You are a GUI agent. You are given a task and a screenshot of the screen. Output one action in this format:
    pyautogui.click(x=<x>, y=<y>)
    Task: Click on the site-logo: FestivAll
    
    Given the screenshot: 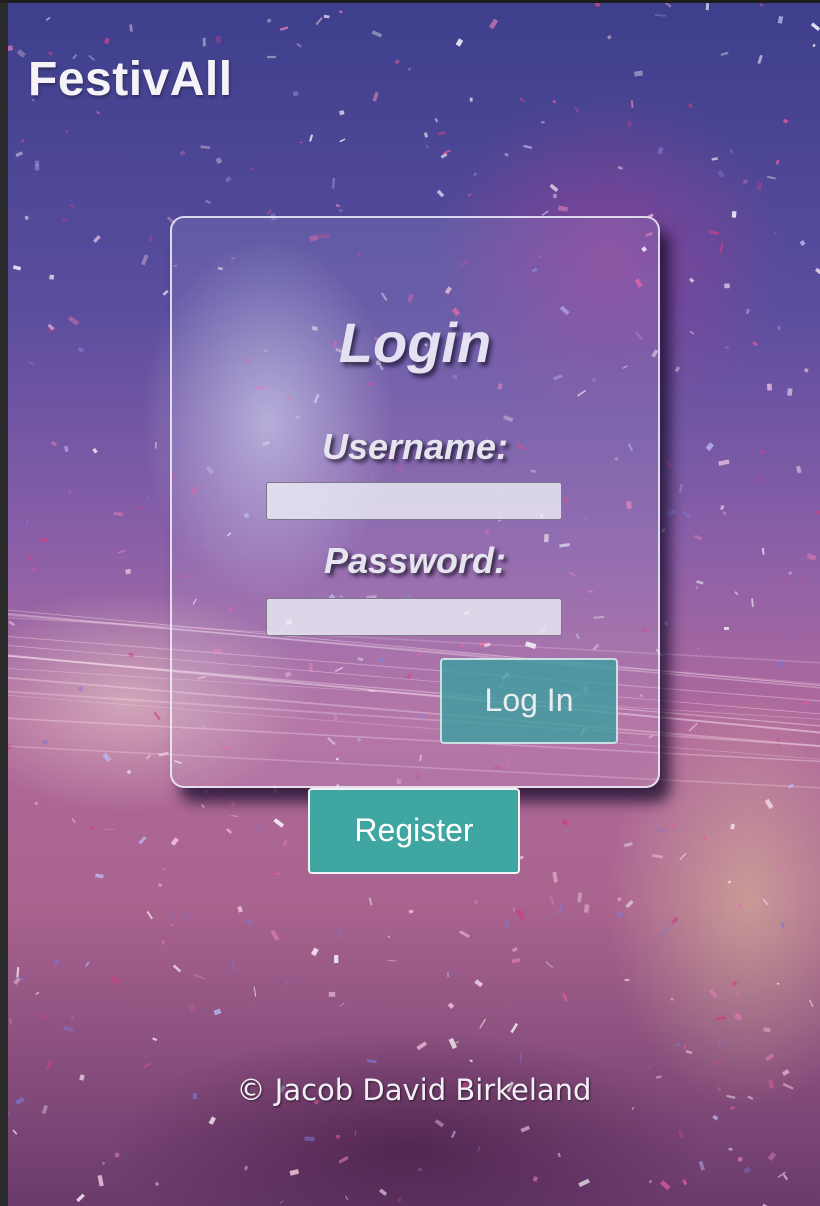 What is the action you would take?
    pyautogui.click(x=130, y=79)
    